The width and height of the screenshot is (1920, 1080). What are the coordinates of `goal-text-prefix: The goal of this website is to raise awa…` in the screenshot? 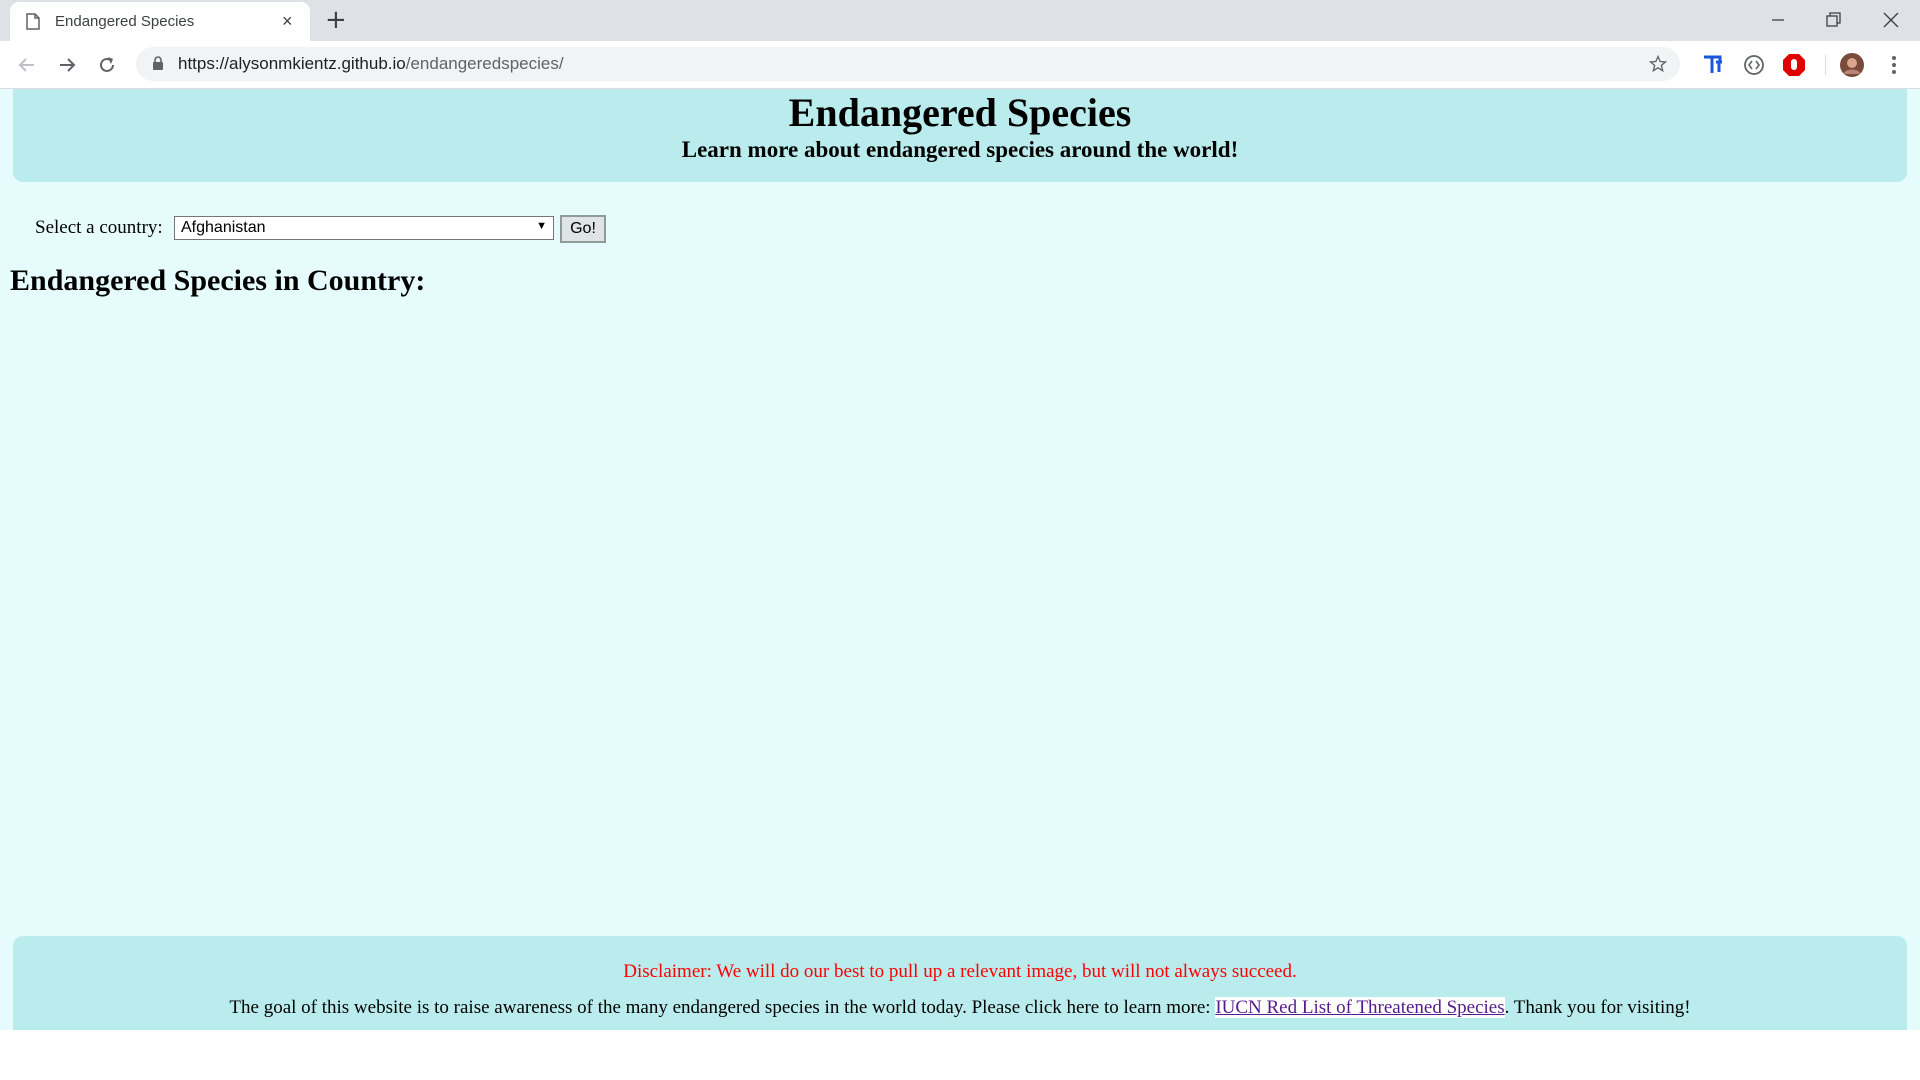 It's located at (722, 1007).